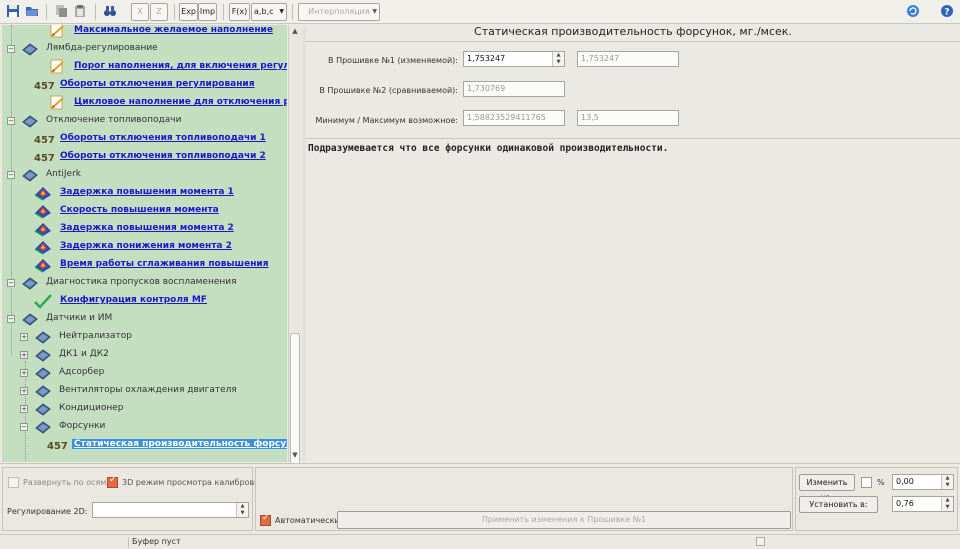 This screenshot has height=549, width=960. What do you see at coordinates (144, 373) in the screenshot?
I see `tree-item: + Адсорбер` at bounding box center [144, 373].